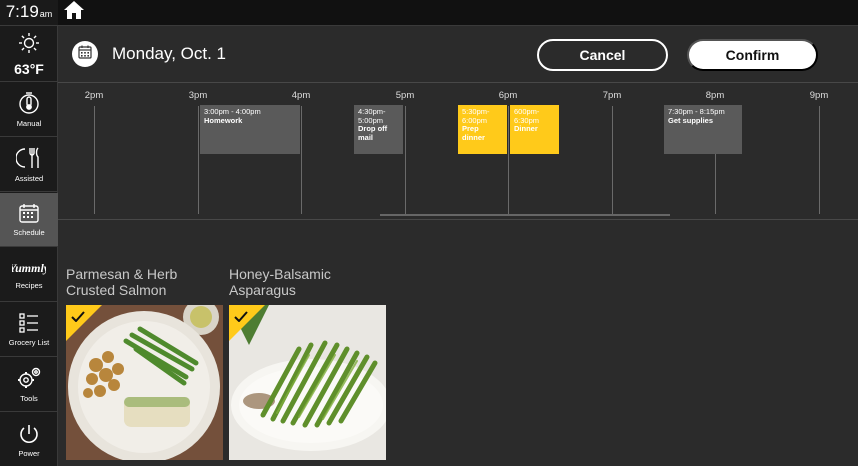 The width and height of the screenshot is (858, 466). Describe the element at coordinates (372, 116) in the screenshot. I see `event-time: 4:30pm-5:00pm` at that location.